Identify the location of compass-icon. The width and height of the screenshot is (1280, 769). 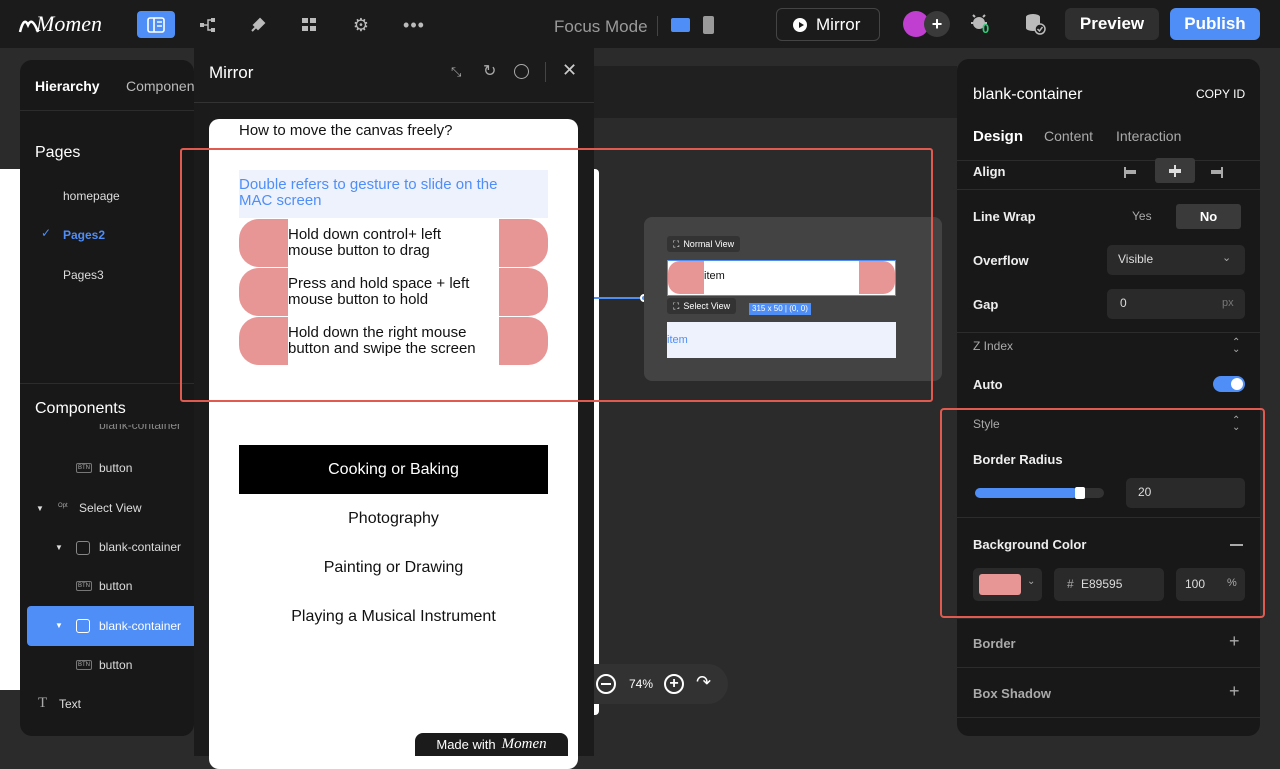
(521, 71).